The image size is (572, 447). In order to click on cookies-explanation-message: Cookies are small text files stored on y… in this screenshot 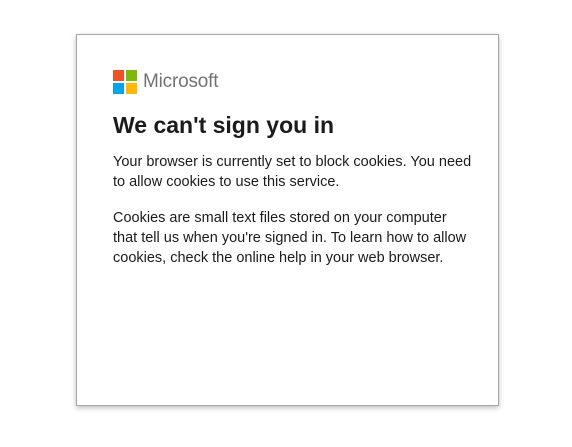, I will do `click(290, 238)`.